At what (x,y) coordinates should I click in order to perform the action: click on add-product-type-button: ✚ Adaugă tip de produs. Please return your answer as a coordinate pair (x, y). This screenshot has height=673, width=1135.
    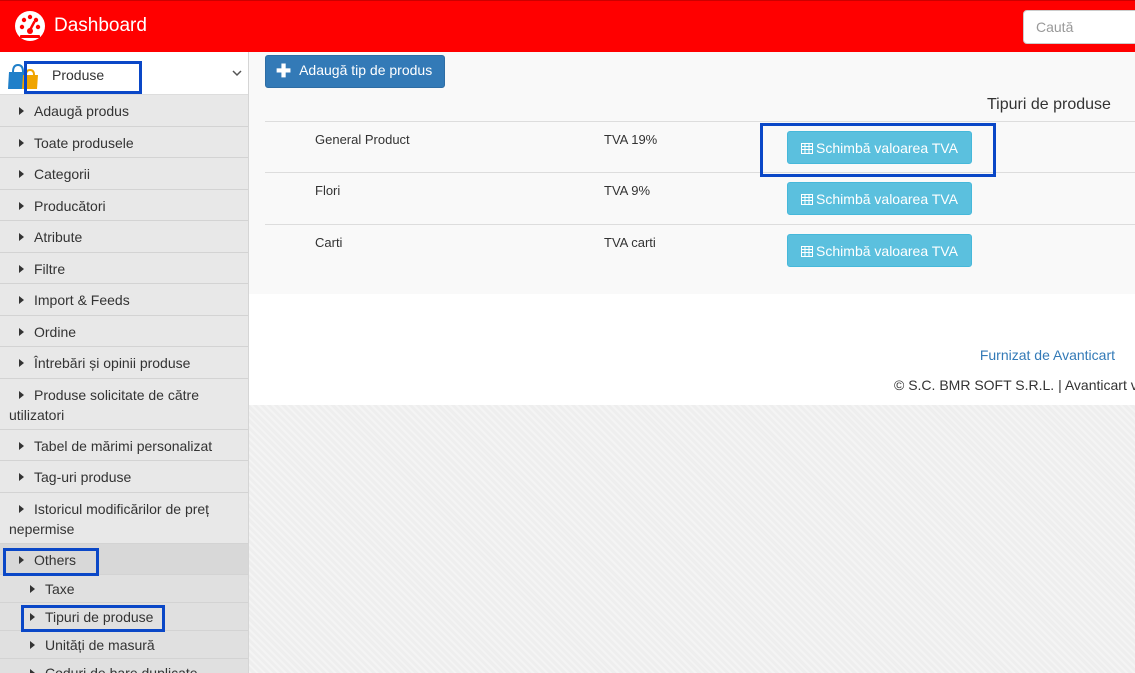
    Looking at the image, I should click on (355, 71).